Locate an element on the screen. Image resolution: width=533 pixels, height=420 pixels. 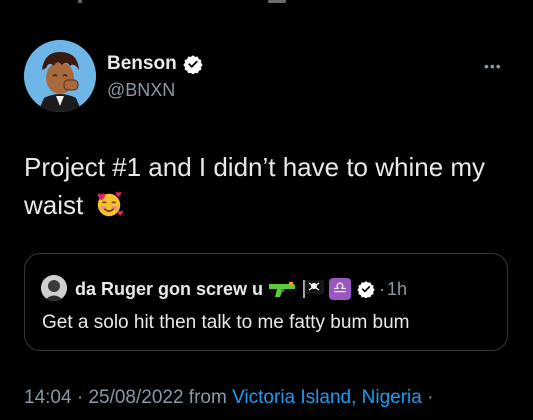
avatar-illustration-icon is located at coordinates (60, 76).